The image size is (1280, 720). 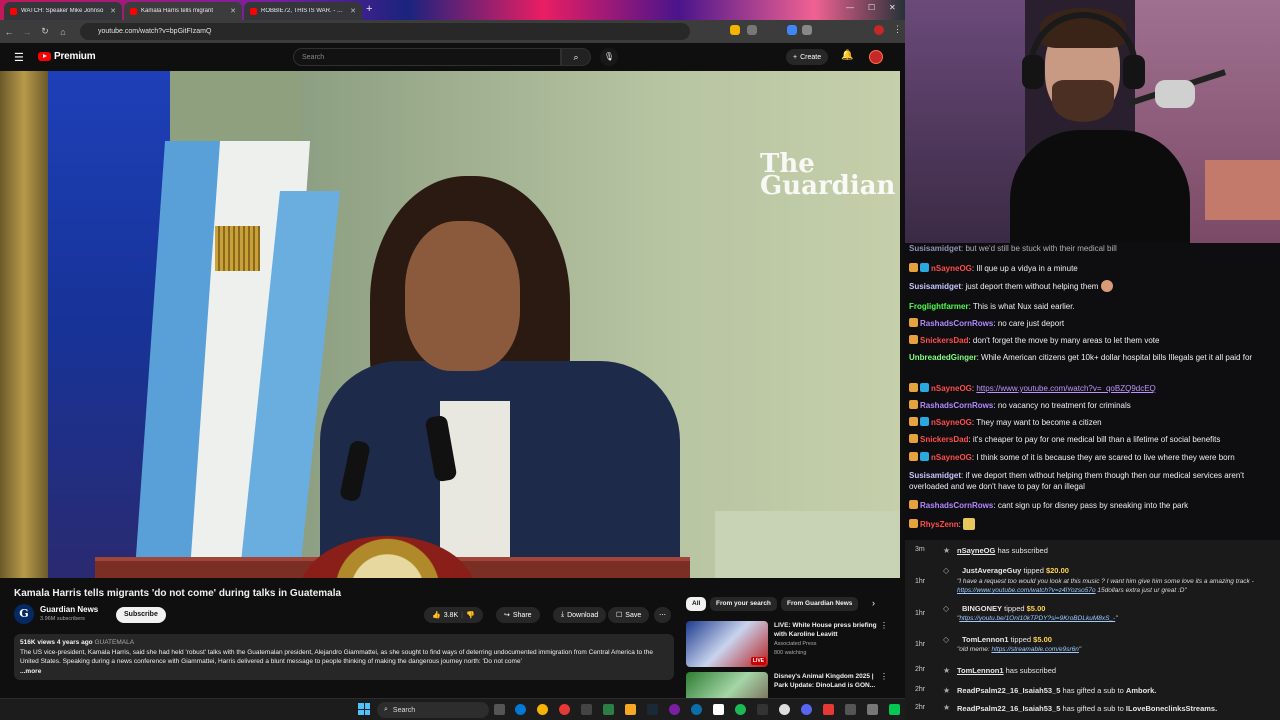 I want to click on share-button: ↪ Share, so click(x=518, y=615).